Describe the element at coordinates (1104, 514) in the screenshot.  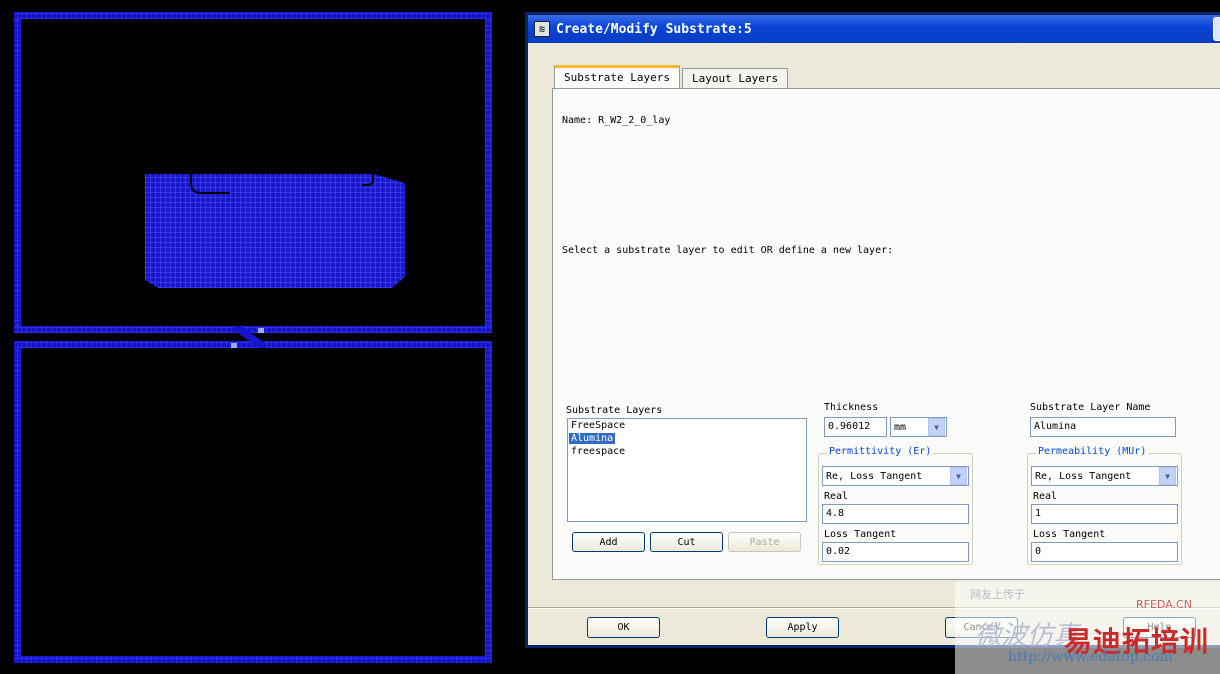
I see `permeability-real-input: 1` at that location.